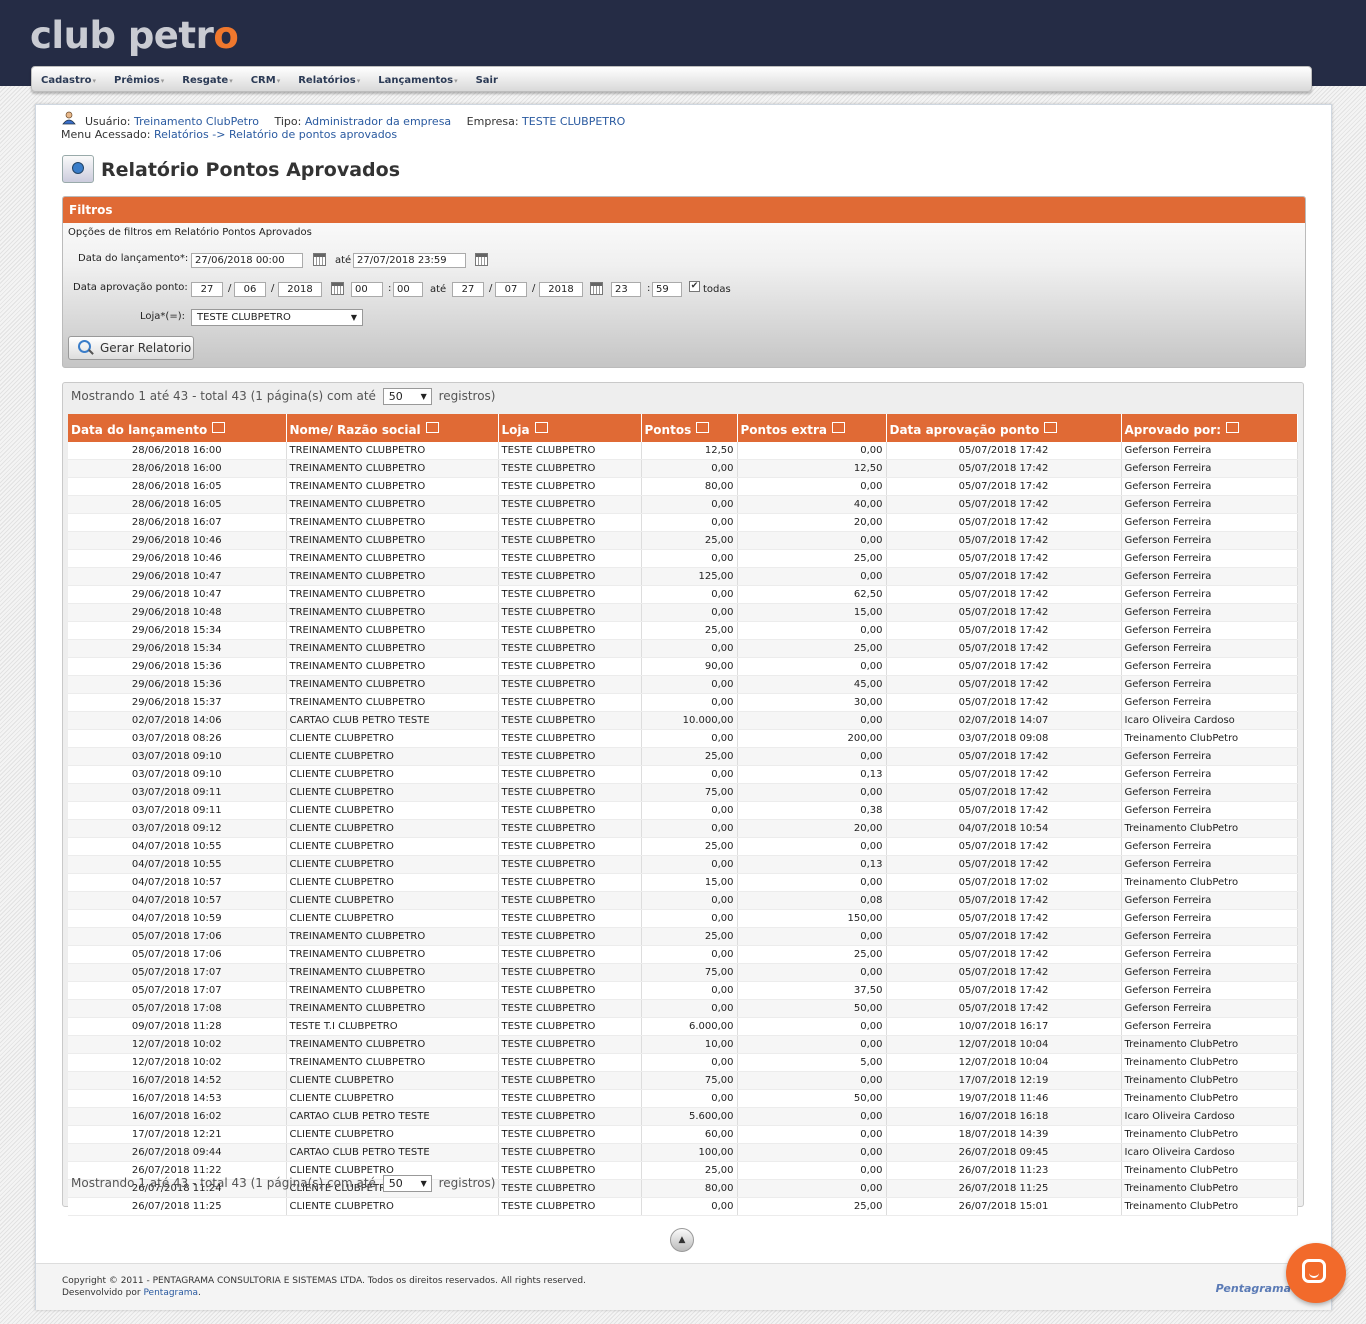 The image size is (1366, 1324). I want to click on cell-extra-points: 30,00, so click(812, 702).